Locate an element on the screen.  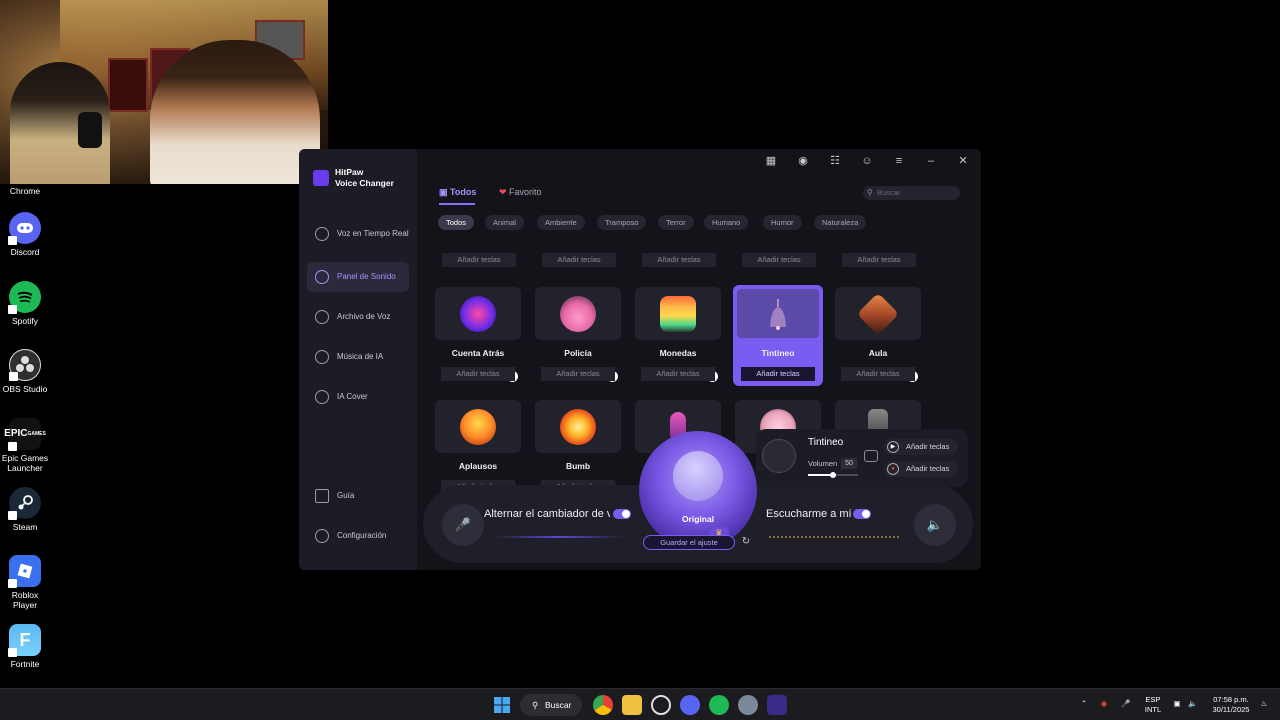
file-explorer-icon is located at coordinates (632, 705).